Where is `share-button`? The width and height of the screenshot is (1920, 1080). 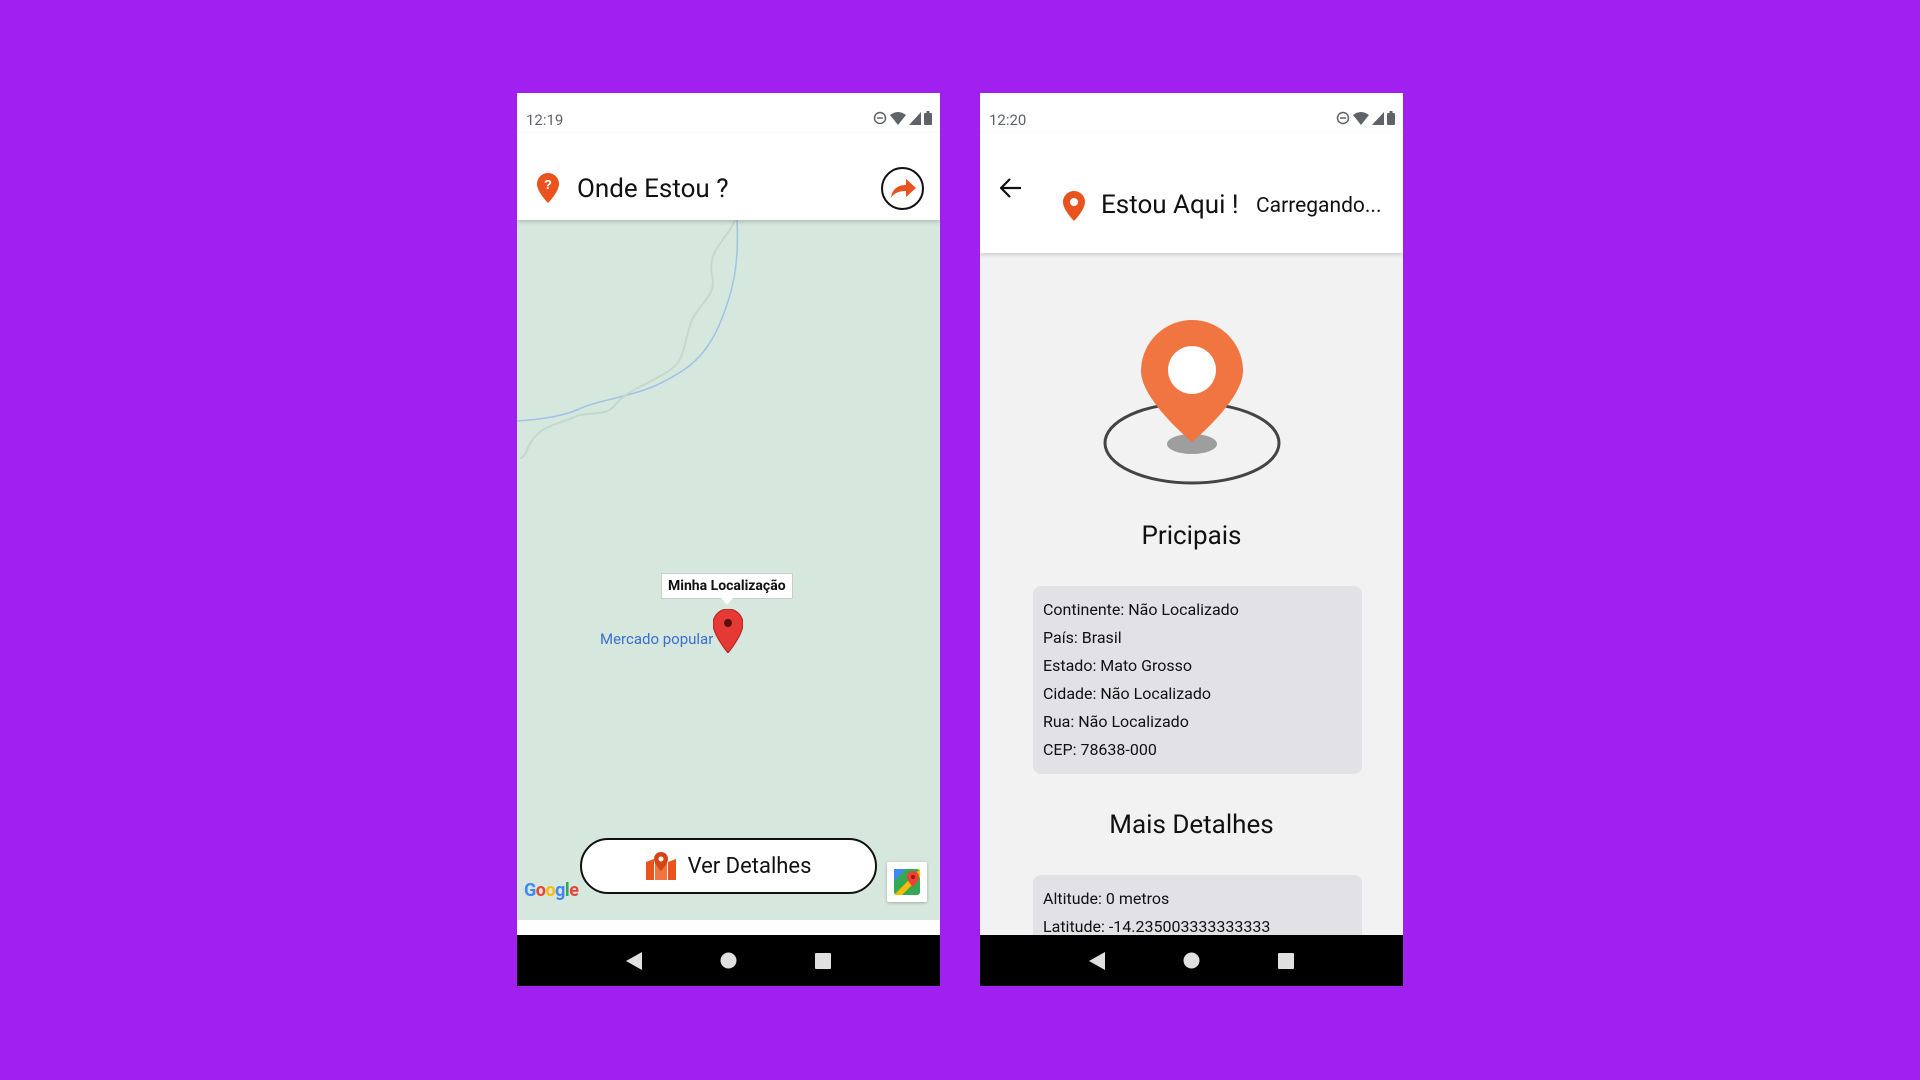
share-button is located at coordinates (902, 188).